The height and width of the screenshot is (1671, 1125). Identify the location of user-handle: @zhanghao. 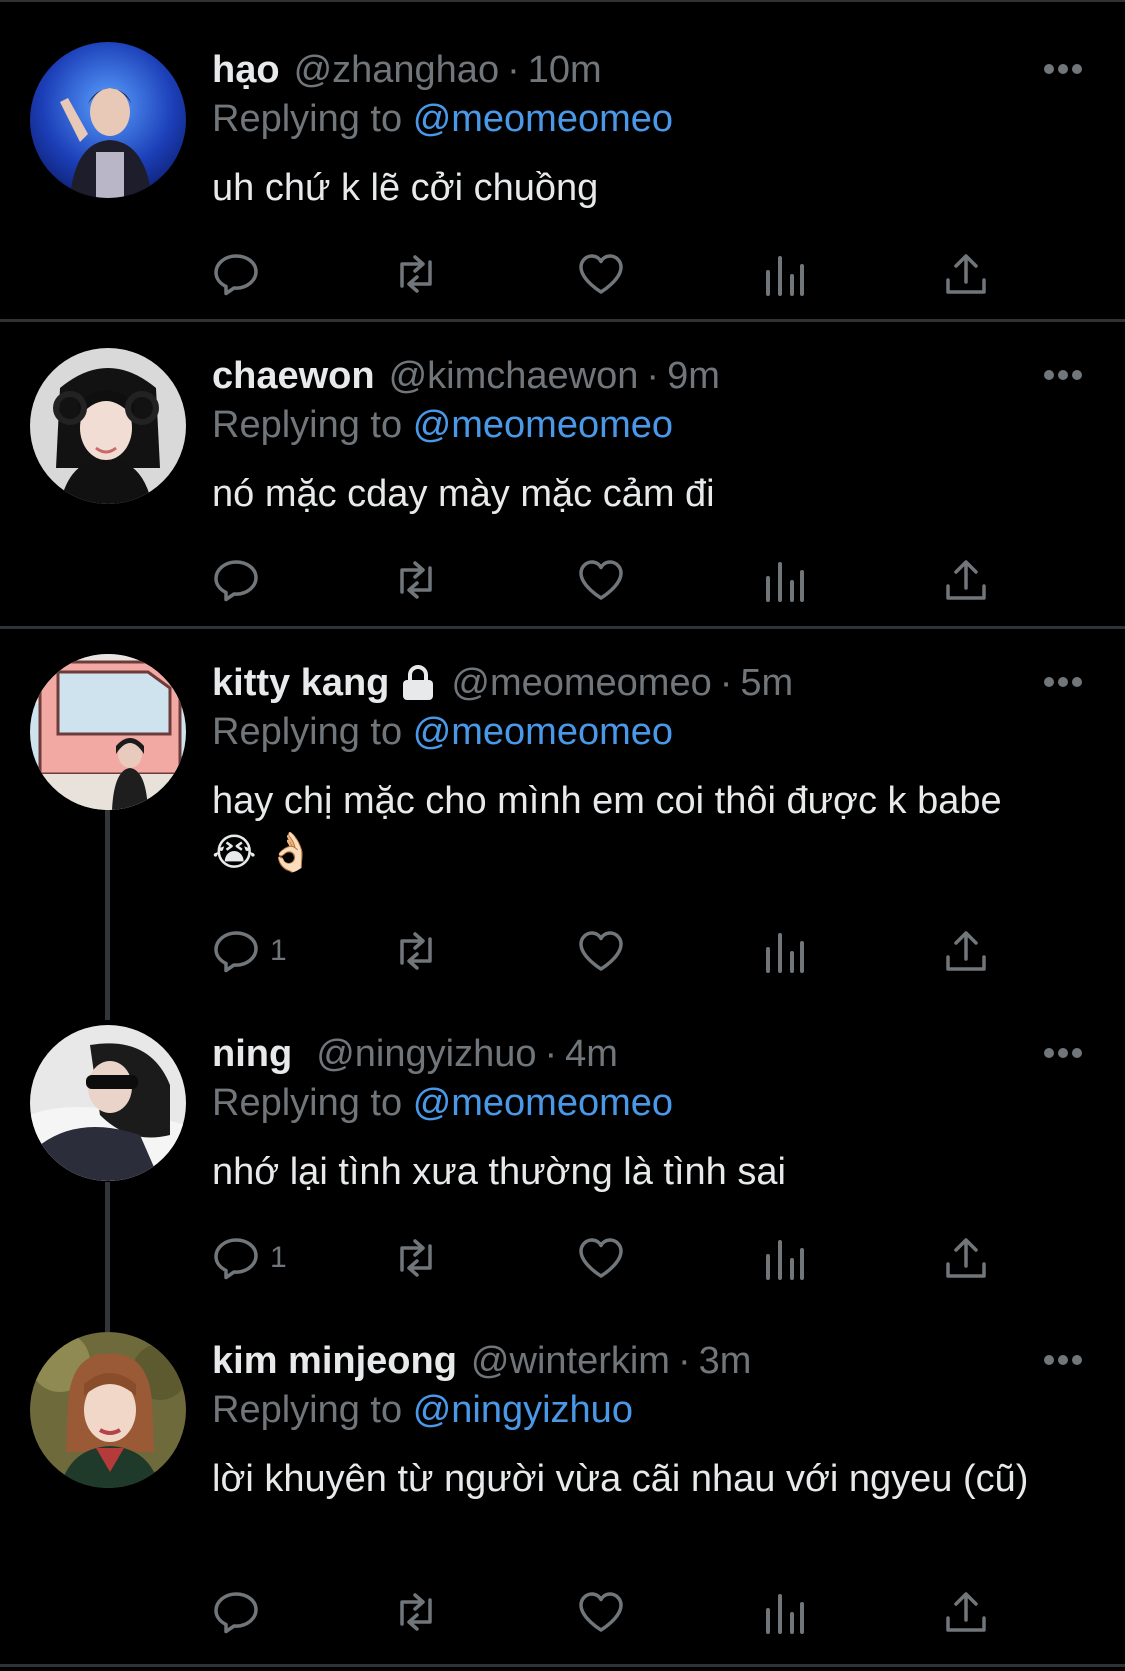
(397, 70).